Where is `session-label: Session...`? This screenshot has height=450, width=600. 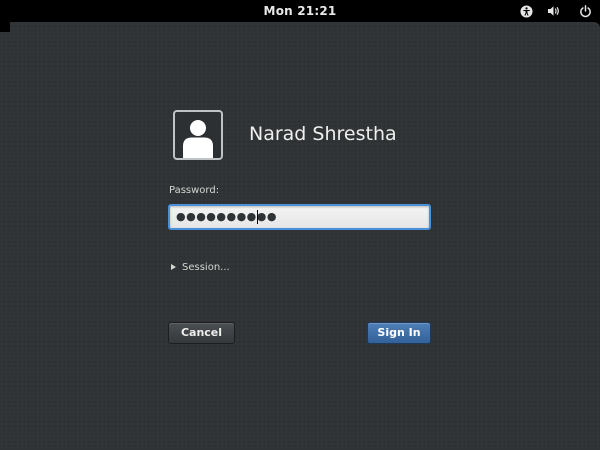
session-label: Session... is located at coordinates (206, 267).